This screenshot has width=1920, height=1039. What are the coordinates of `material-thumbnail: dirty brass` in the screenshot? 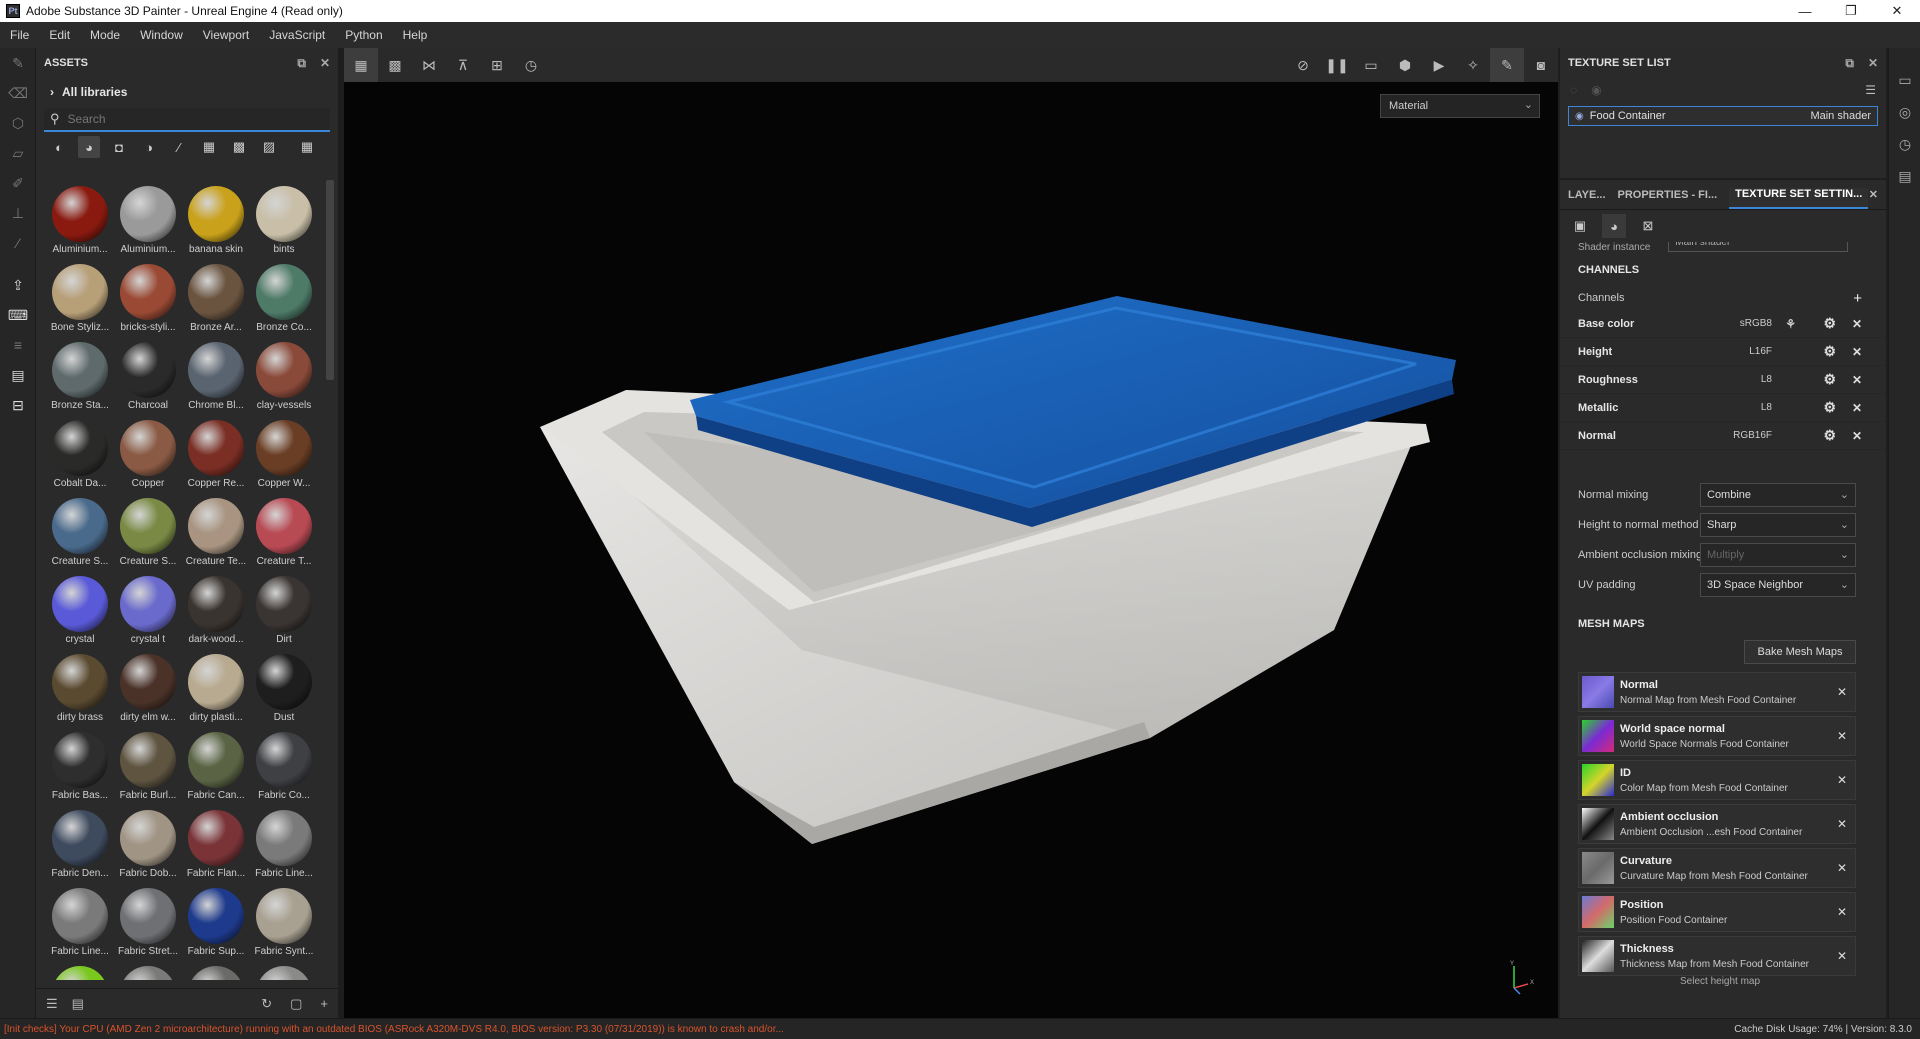 It's located at (80, 687).